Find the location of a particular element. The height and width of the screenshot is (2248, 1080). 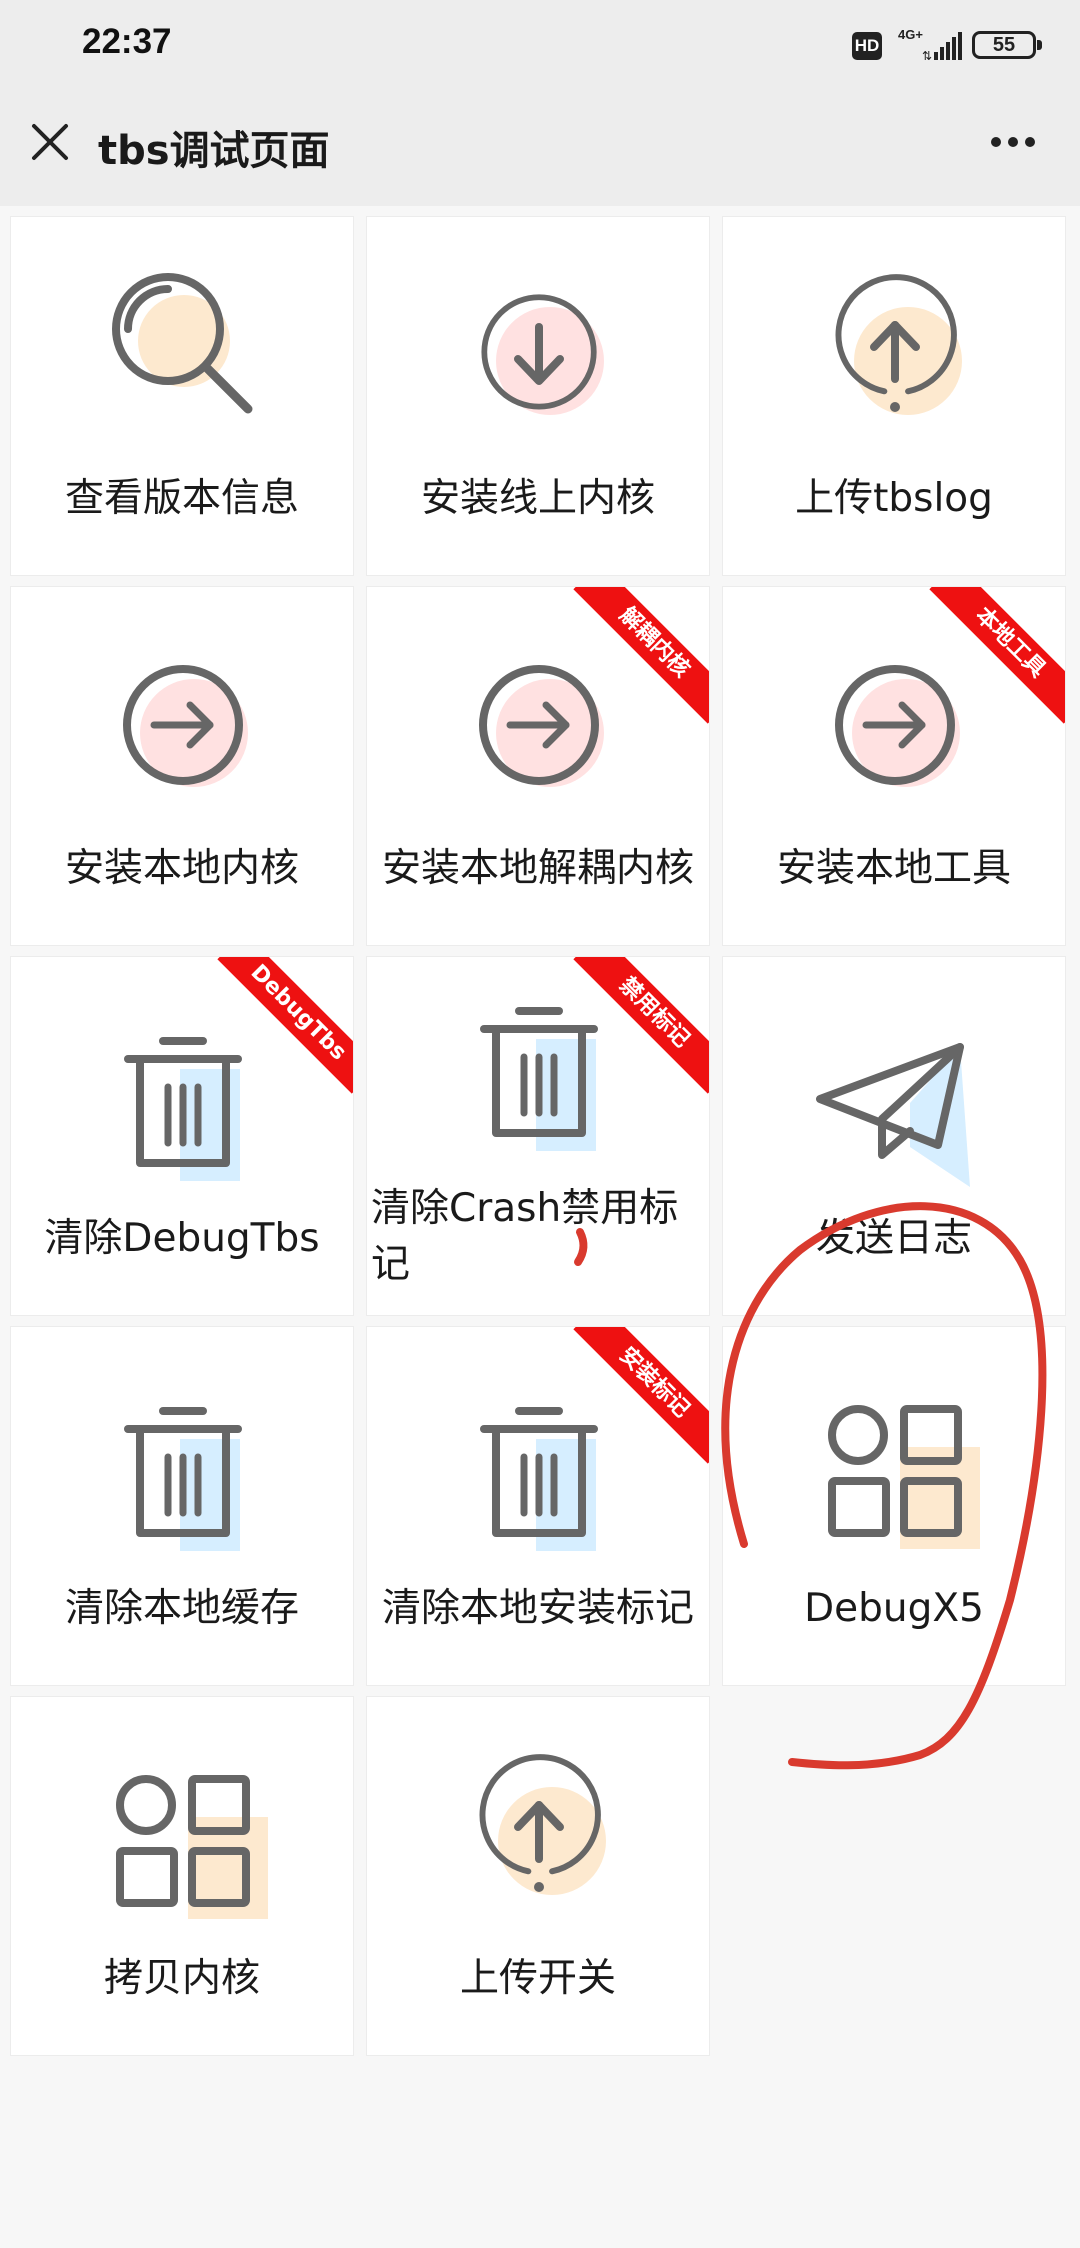

tile-upload-tbslog: 上传tbslog is located at coordinates (894, 396).